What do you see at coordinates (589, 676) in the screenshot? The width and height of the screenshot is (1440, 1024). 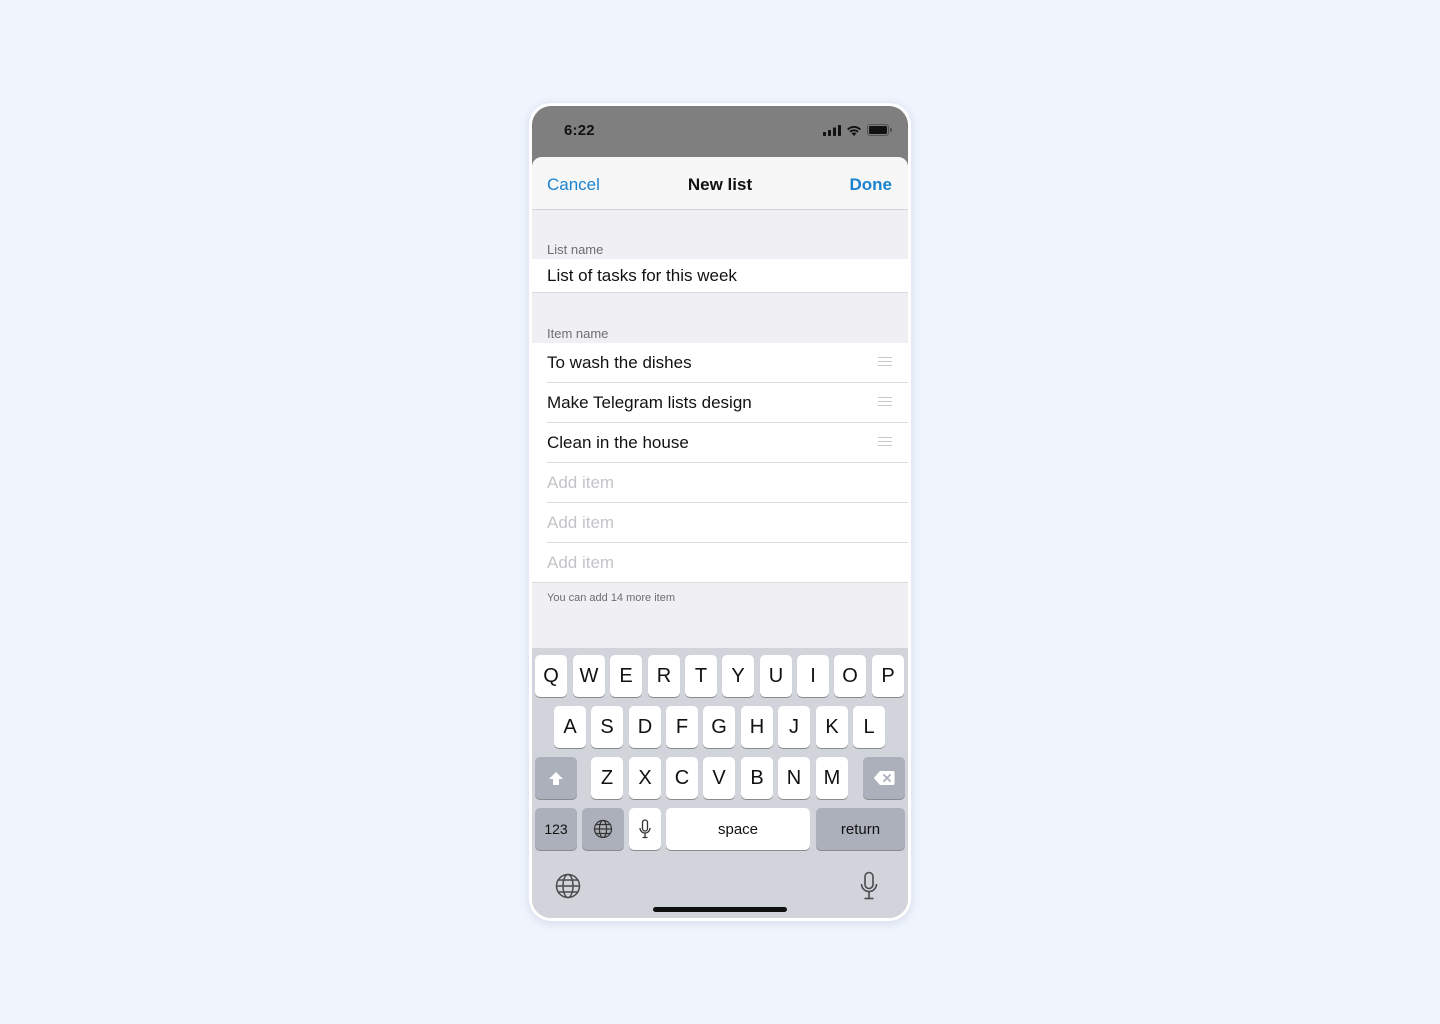 I see `key-w: W` at bounding box center [589, 676].